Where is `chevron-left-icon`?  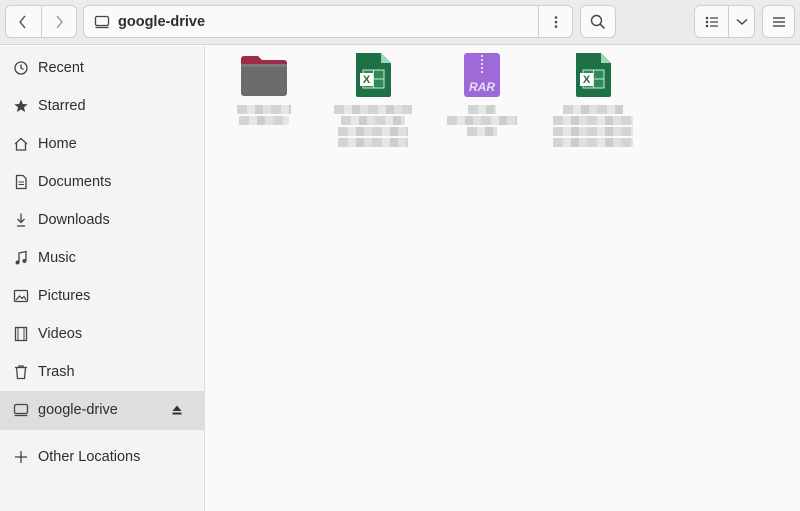 chevron-left-icon is located at coordinates (22, 21).